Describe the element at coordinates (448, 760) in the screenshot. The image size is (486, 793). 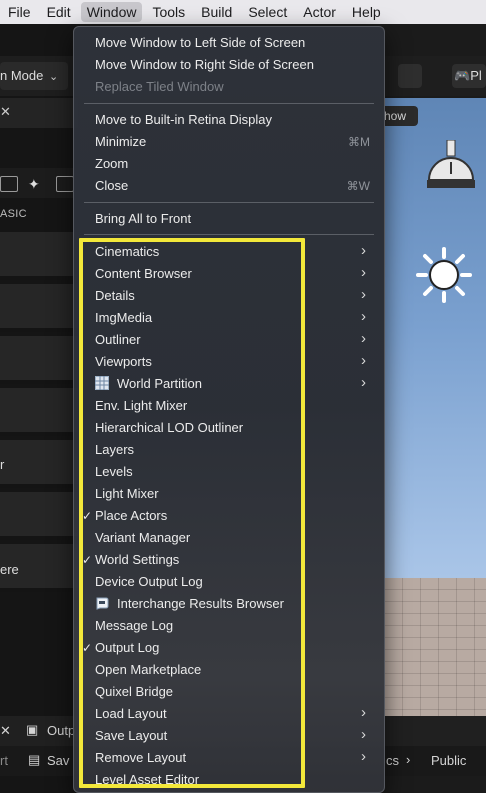
I see `breadcrumb-item: Public` at that location.